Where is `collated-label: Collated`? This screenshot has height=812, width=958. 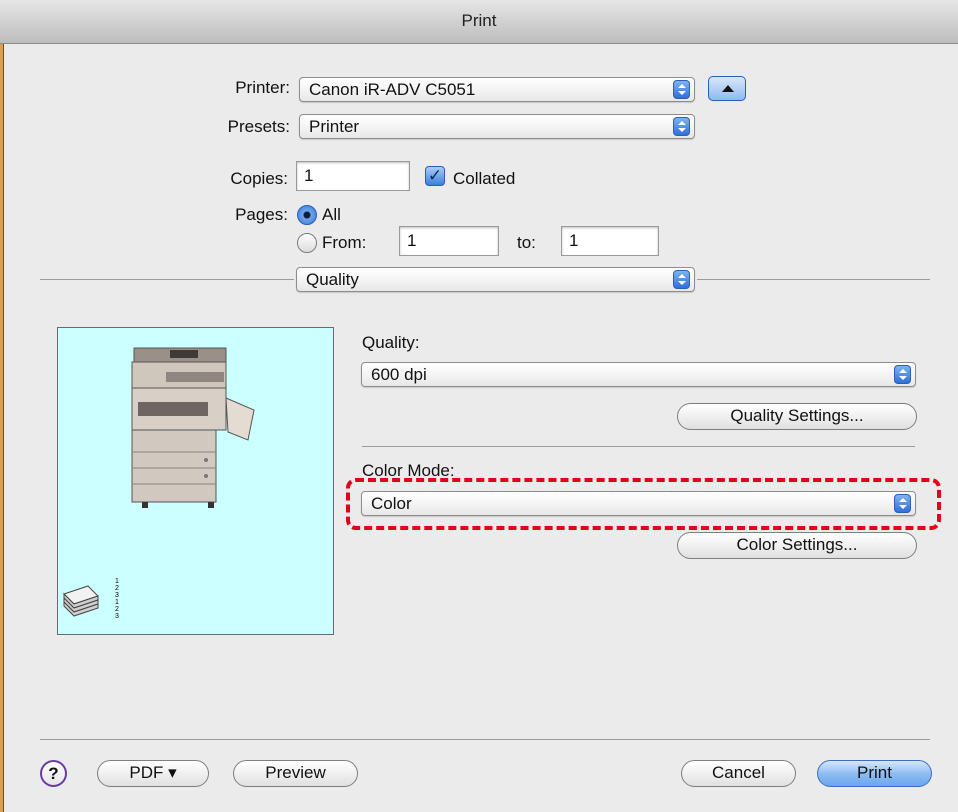
collated-label: Collated is located at coordinates (484, 178).